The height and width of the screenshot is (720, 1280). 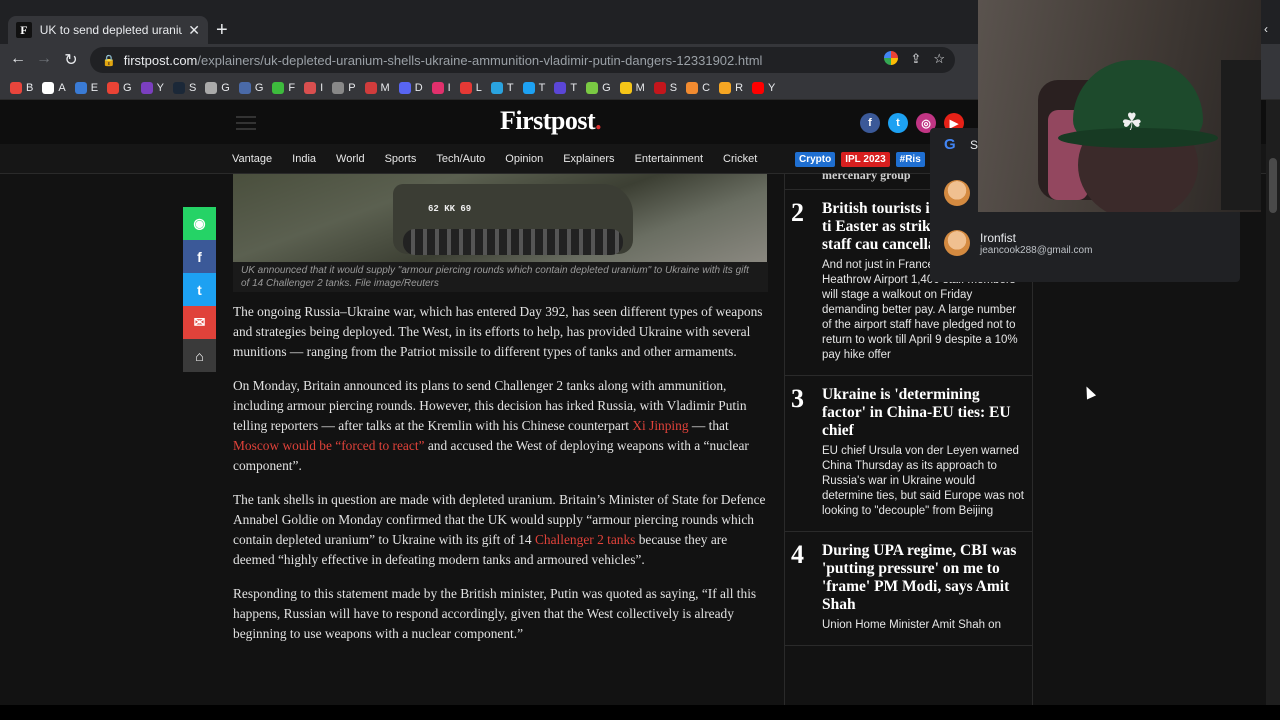 What do you see at coordinates (974, 145) in the screenshot?
I see `popup-title: S` at bounding box center [974, 145].